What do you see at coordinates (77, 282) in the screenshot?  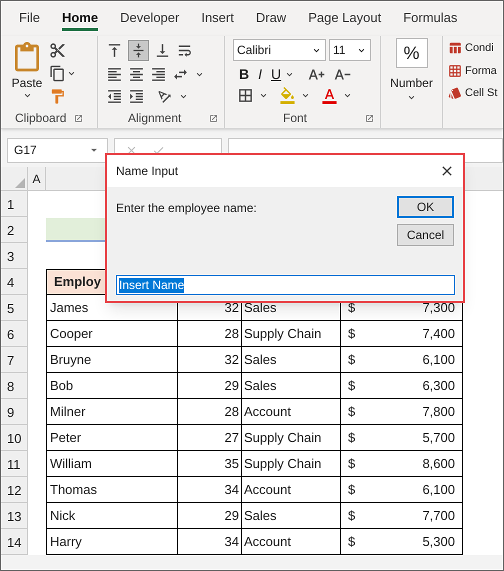 I see `header-text: Employ` at bounding box center [77, 282].